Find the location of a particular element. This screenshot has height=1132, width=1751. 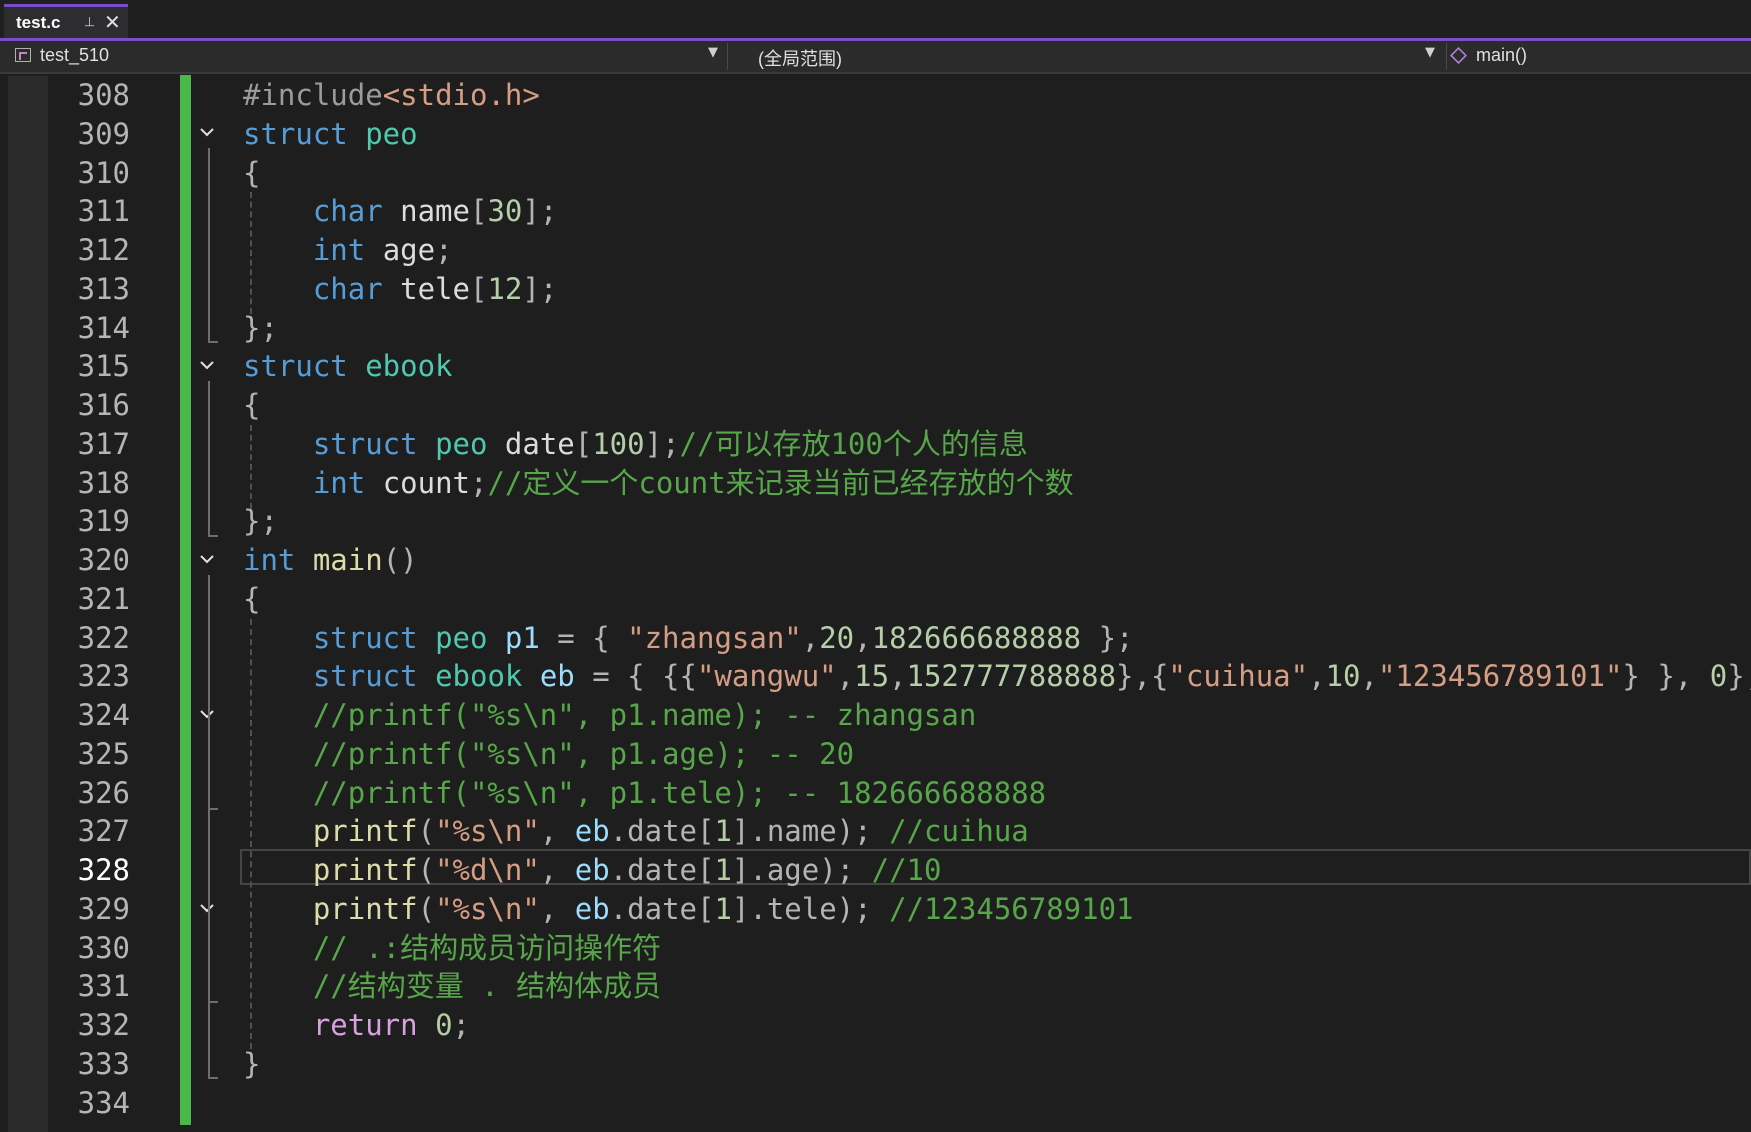

code-token: { is located at coordinates (252, 599).